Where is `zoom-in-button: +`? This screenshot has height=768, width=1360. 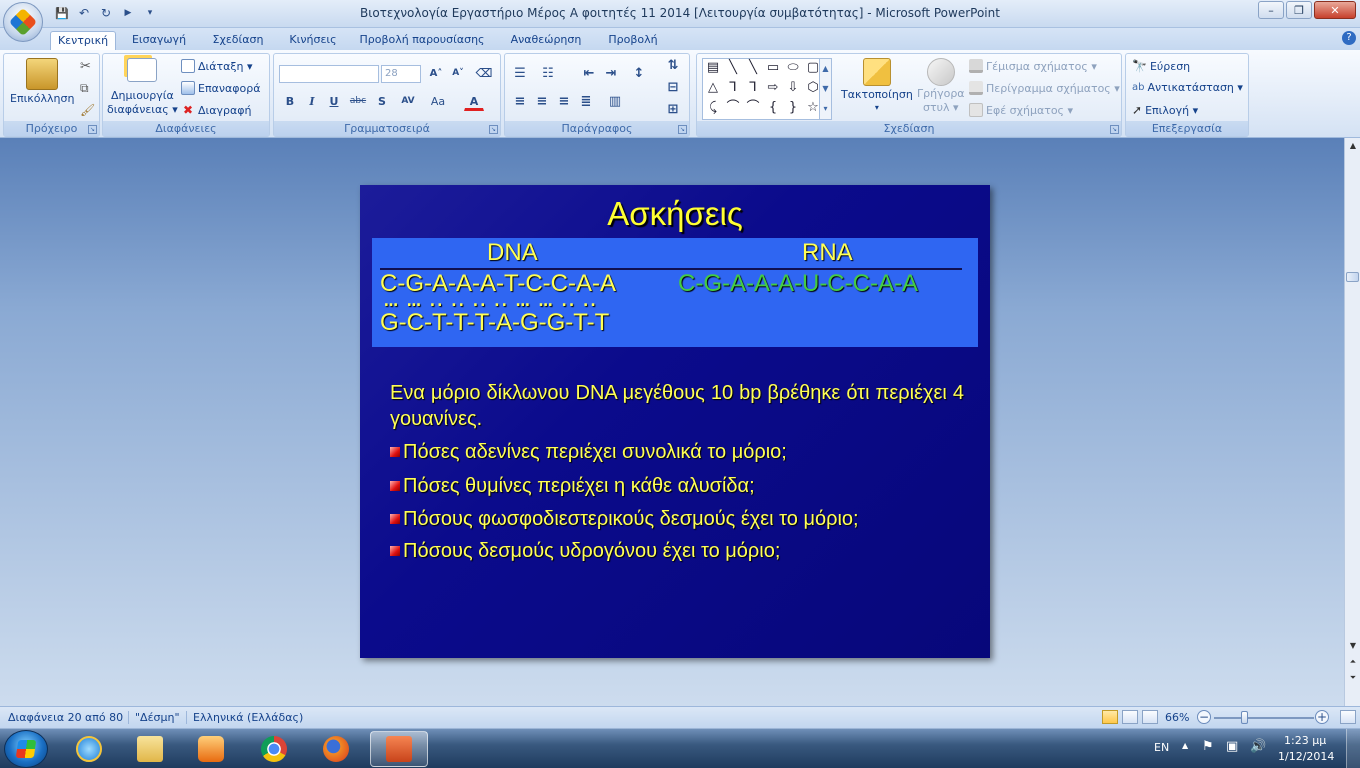
zoom-in-button: + is located at coordinates (1322, 717).